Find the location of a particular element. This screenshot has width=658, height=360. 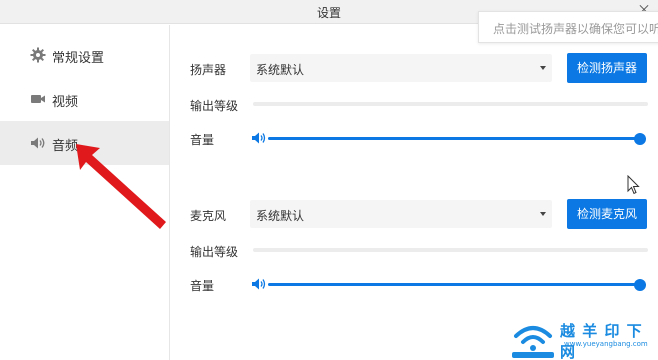

mic-label: 麦克风 is located at coordinates (208, 216).